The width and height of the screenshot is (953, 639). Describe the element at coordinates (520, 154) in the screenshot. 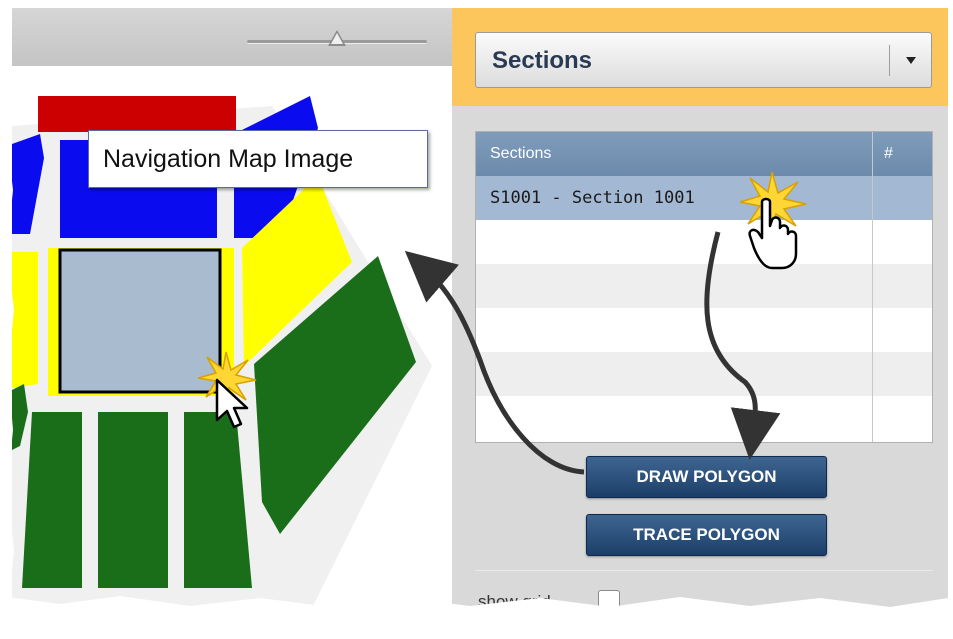

I see `column-header-sections: Sections` at that location.